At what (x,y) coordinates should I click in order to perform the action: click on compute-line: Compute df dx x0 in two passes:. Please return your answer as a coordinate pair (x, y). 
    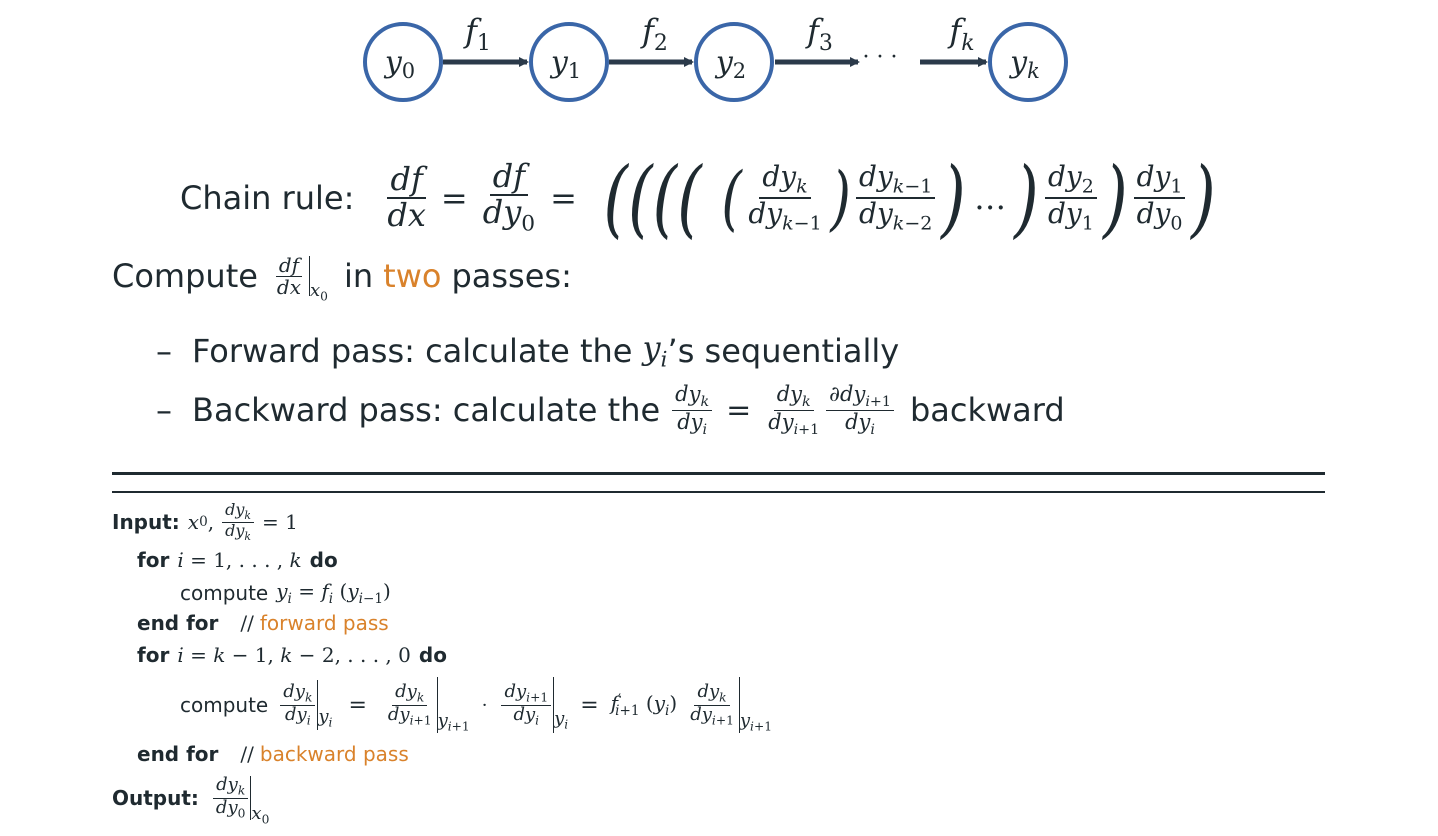
    Looking at the image, I should click on (342, 276).